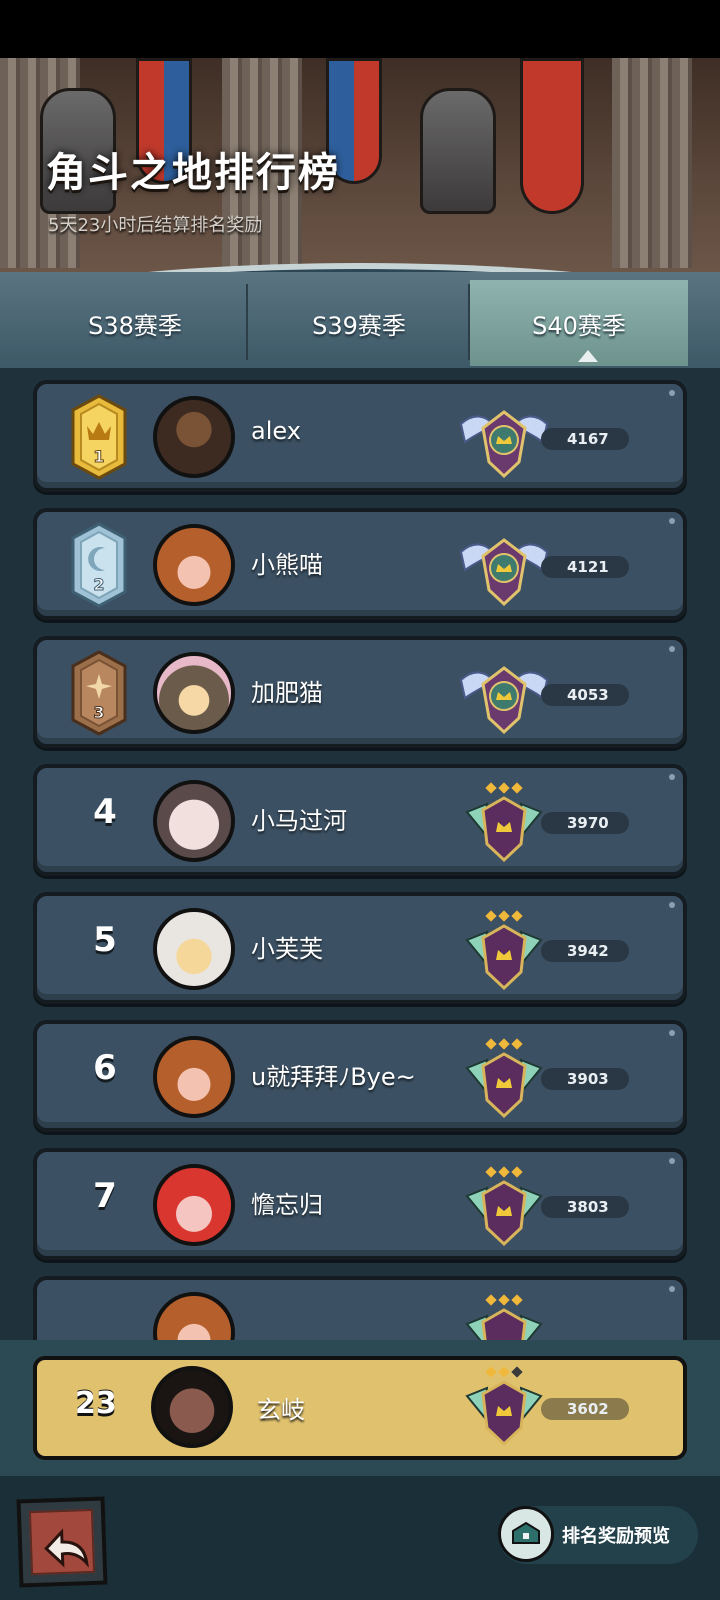 Image resolution: width=720 pixels, height=1600 pixels. Describe the element at coordinates (135, 323) in the screenshot. I see `tab-s38: S38赛季` at that location.